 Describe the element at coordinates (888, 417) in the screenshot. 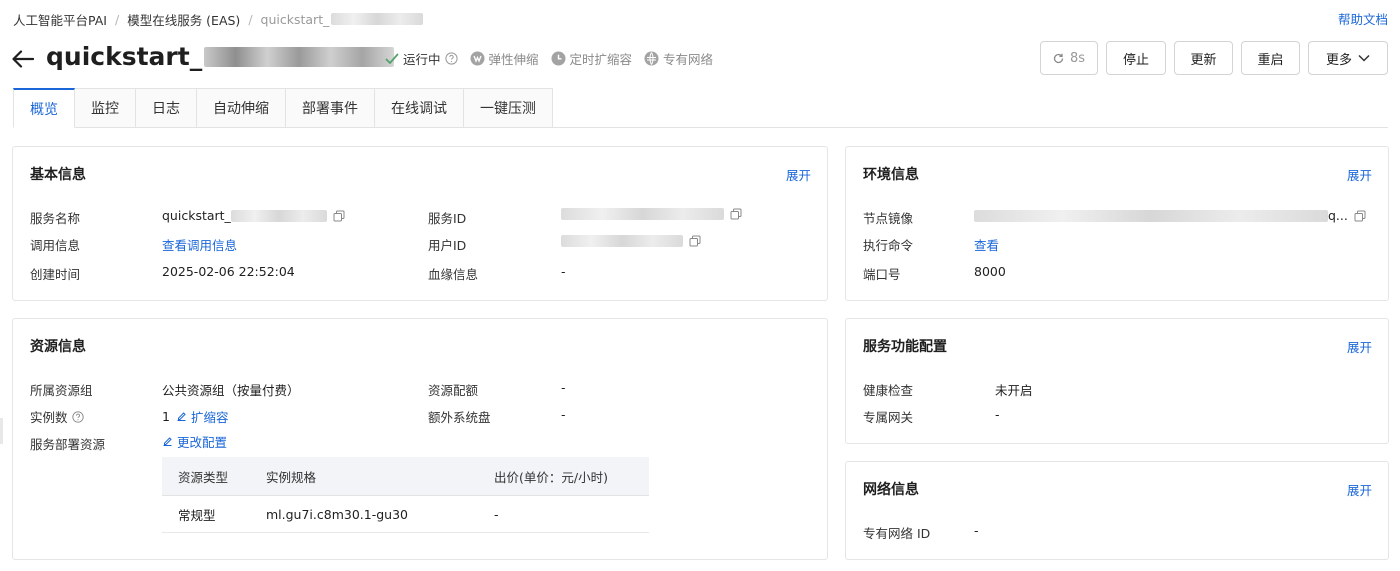

I see `gateway-label: 专属网关` at that location.